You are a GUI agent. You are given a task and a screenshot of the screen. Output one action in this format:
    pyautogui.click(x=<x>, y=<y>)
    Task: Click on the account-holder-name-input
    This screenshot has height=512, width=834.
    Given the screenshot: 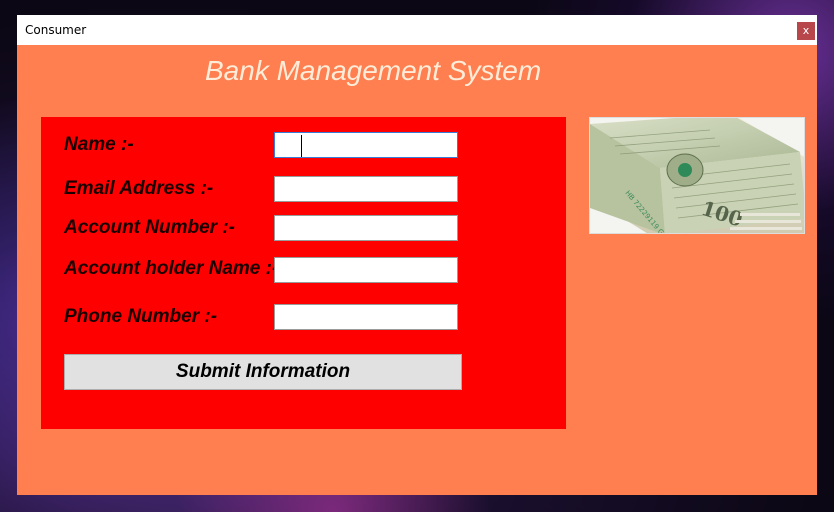 What is the action you would take?
    pyautogui.click(x=366, y=270)
    